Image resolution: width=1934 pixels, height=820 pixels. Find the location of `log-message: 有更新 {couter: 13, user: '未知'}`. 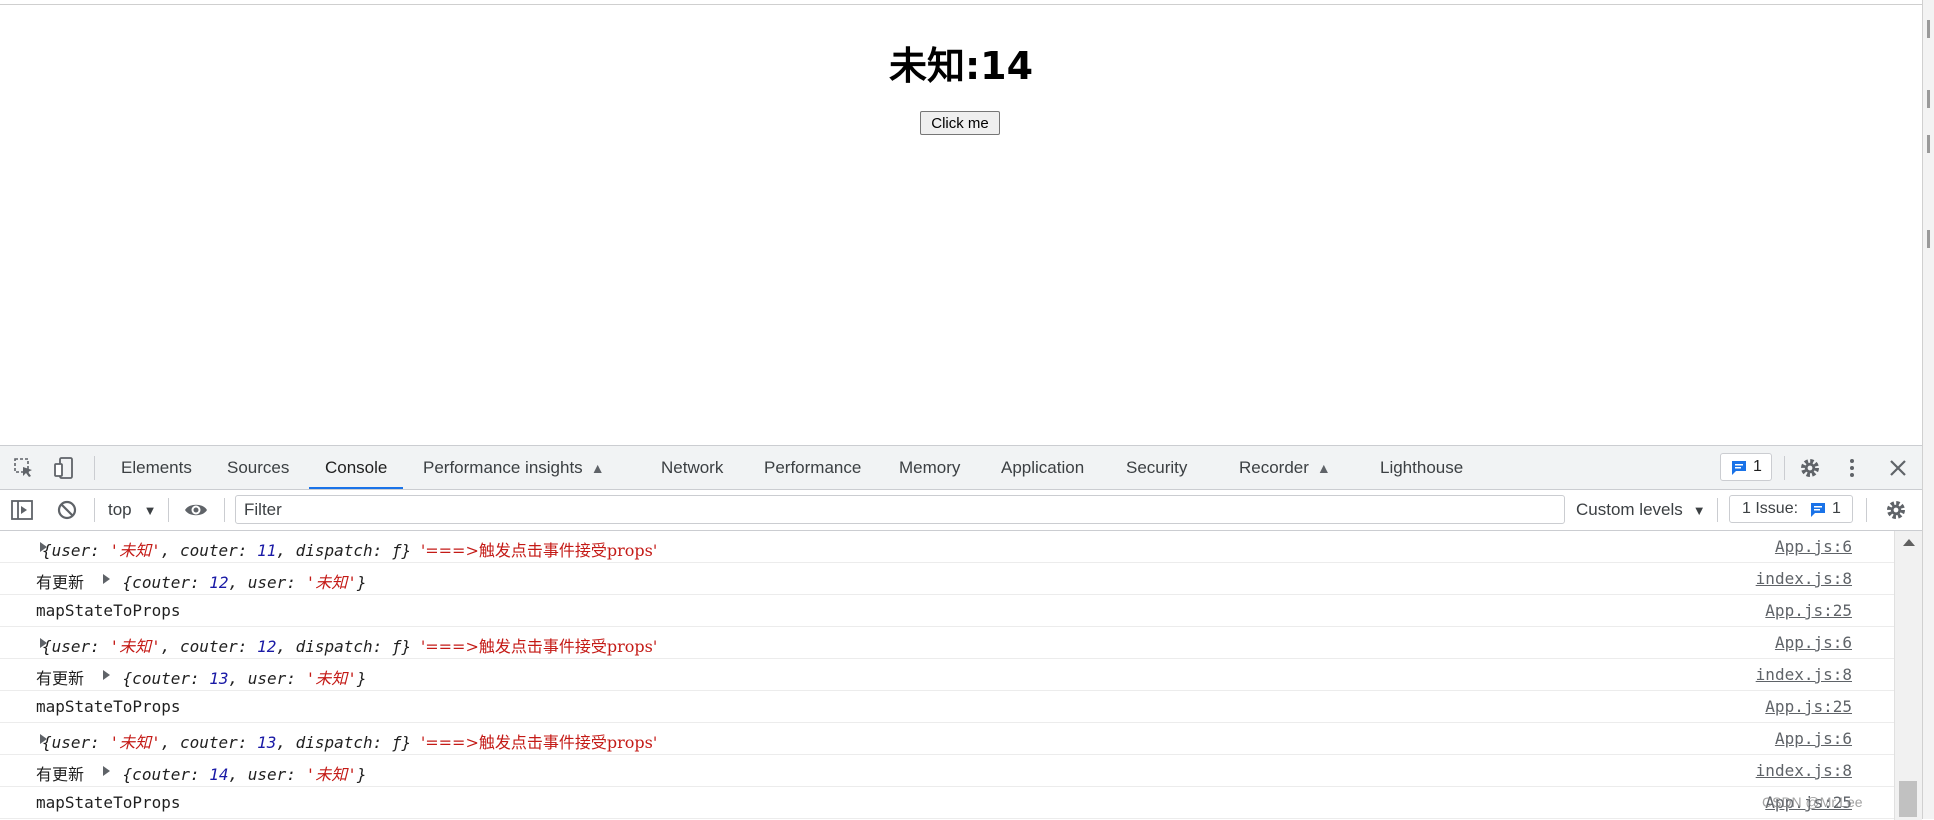

log-message: 有更新 {couter: 13, user: '未知'} is located at coordinates (201, 678).